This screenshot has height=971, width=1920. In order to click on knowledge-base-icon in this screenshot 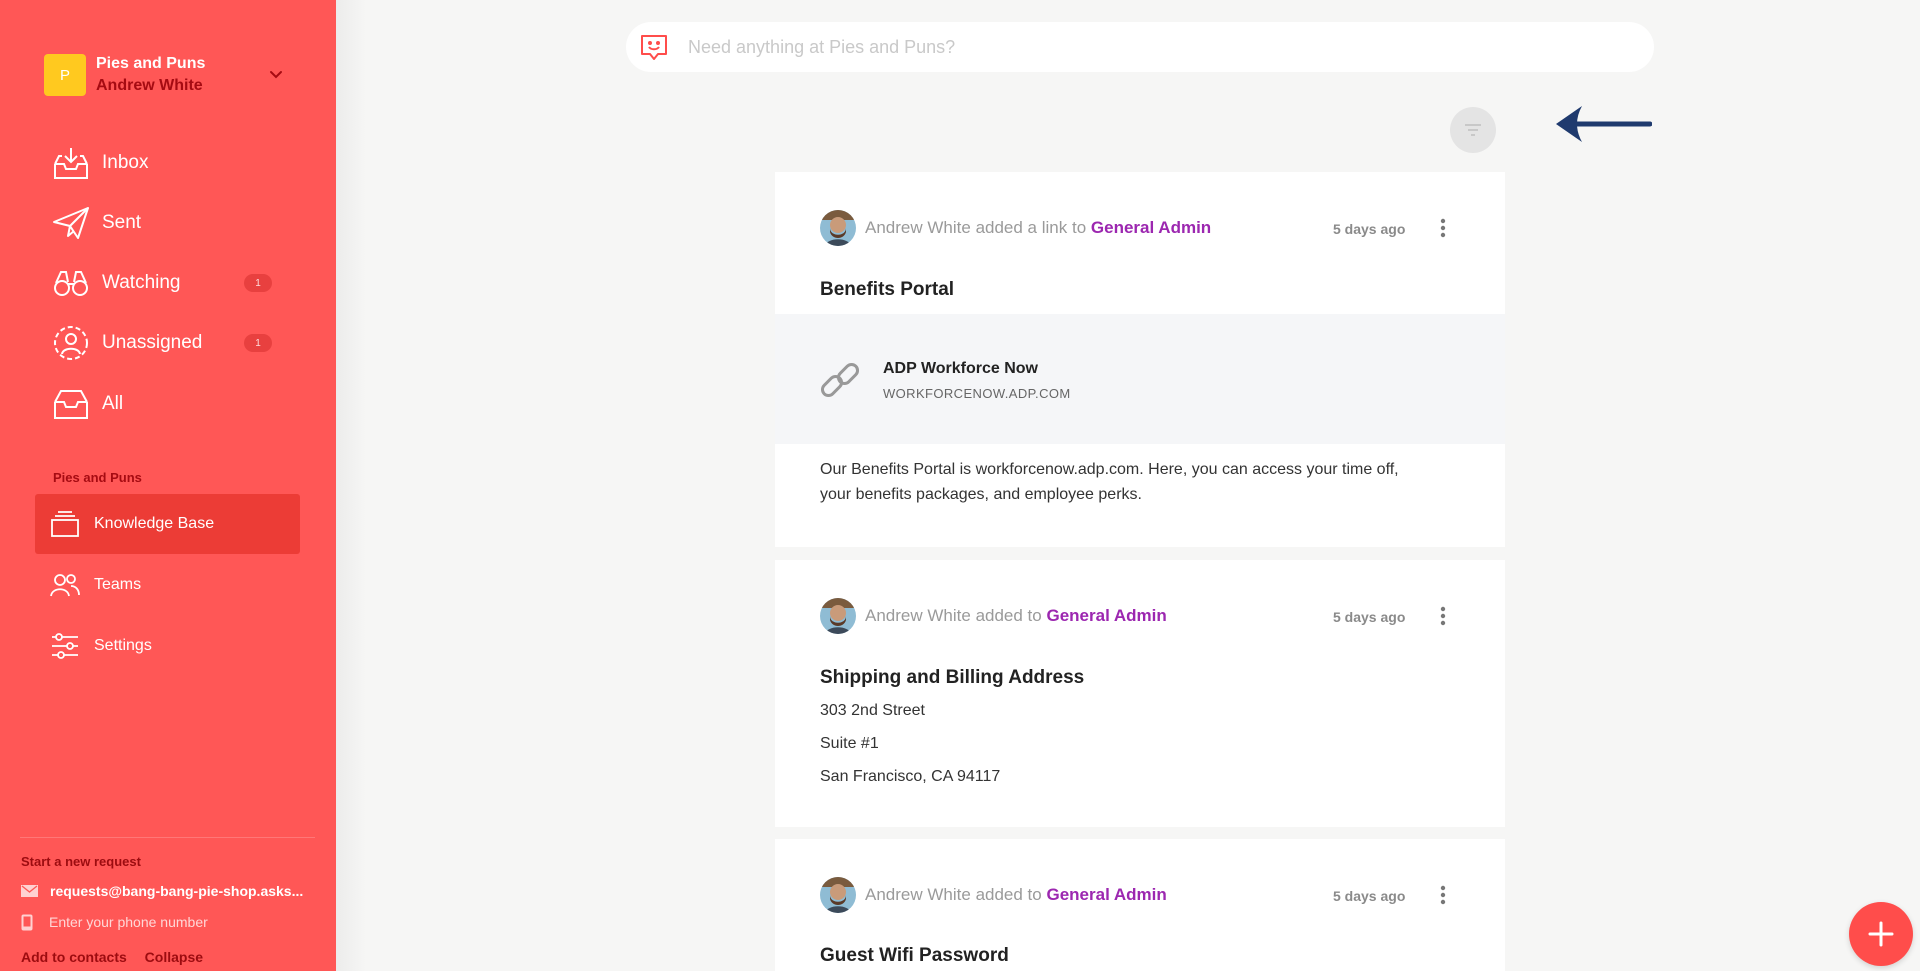, I will do `click(65, 524)`.